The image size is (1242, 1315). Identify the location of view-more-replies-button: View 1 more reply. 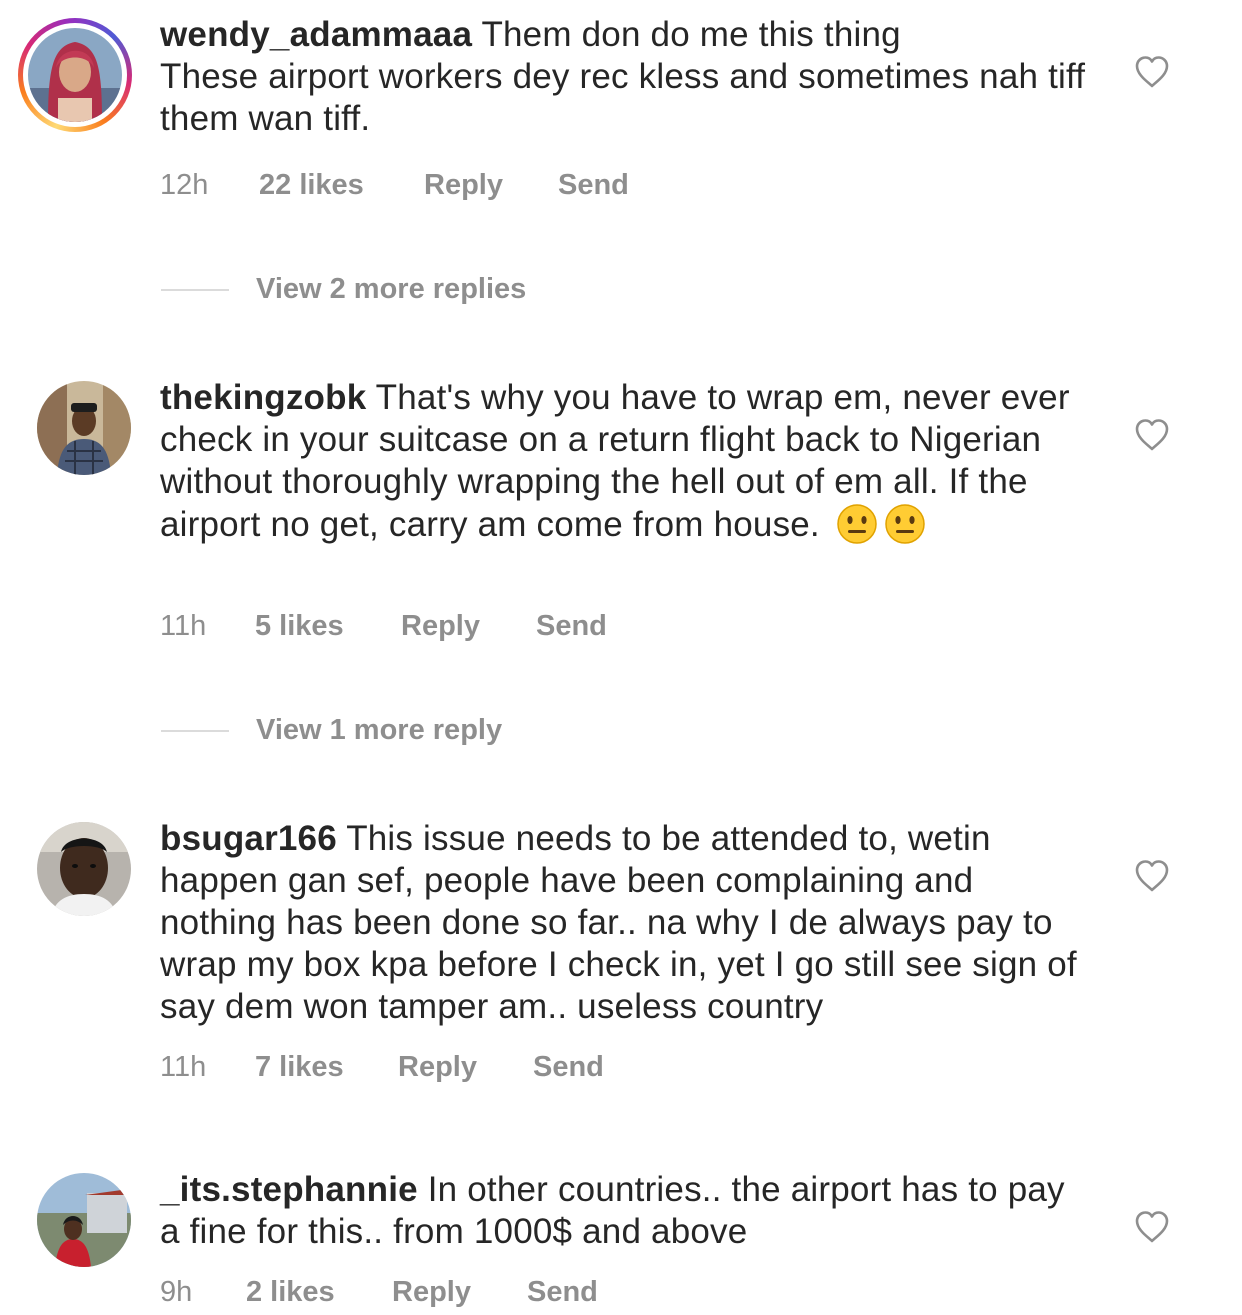
(331, 730).